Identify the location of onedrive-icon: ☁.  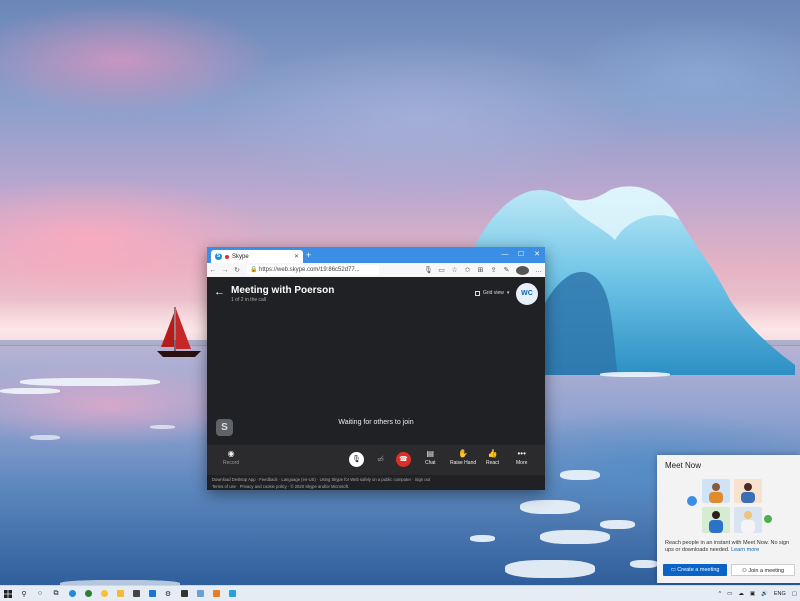
(741, 594).